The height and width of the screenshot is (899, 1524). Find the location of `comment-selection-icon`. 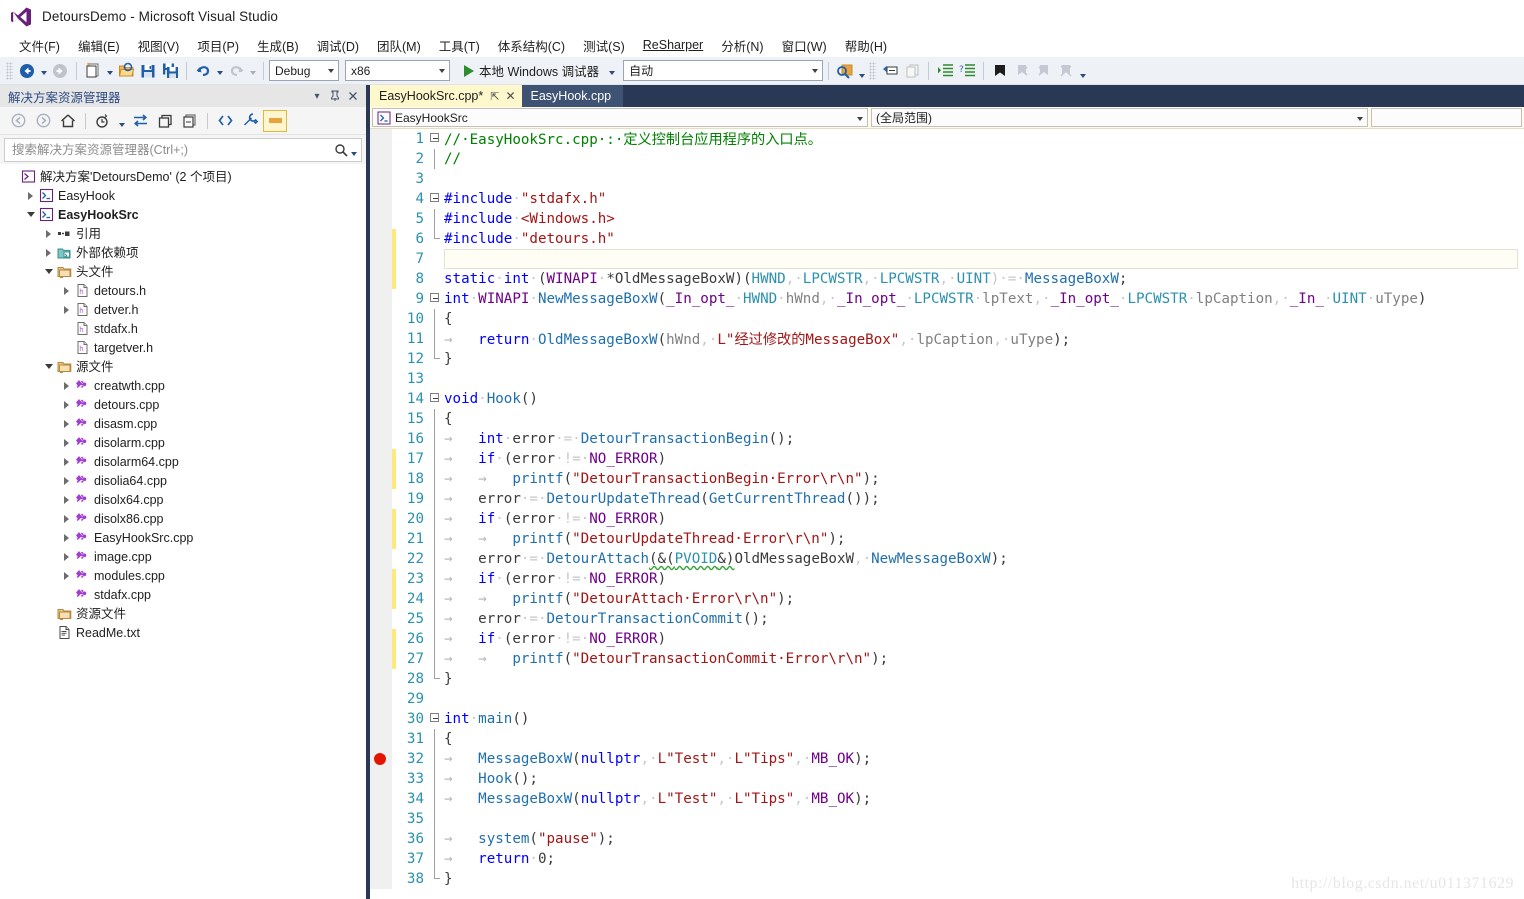

comment-selection-icon is located at coordinates (890, 71).